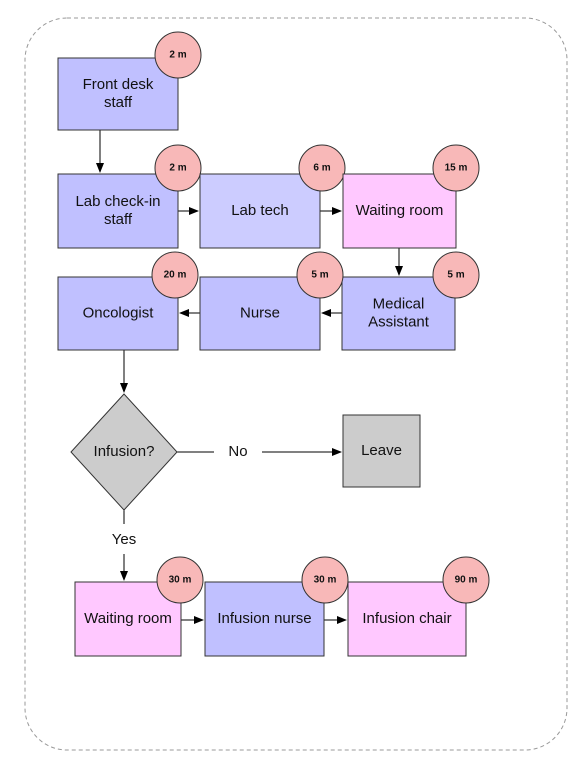 This screenshot has height=768, width=588. Describe the element at coordinates (264, 618) in the screenshot. I see `node-label: Infusion nurse` at that location.